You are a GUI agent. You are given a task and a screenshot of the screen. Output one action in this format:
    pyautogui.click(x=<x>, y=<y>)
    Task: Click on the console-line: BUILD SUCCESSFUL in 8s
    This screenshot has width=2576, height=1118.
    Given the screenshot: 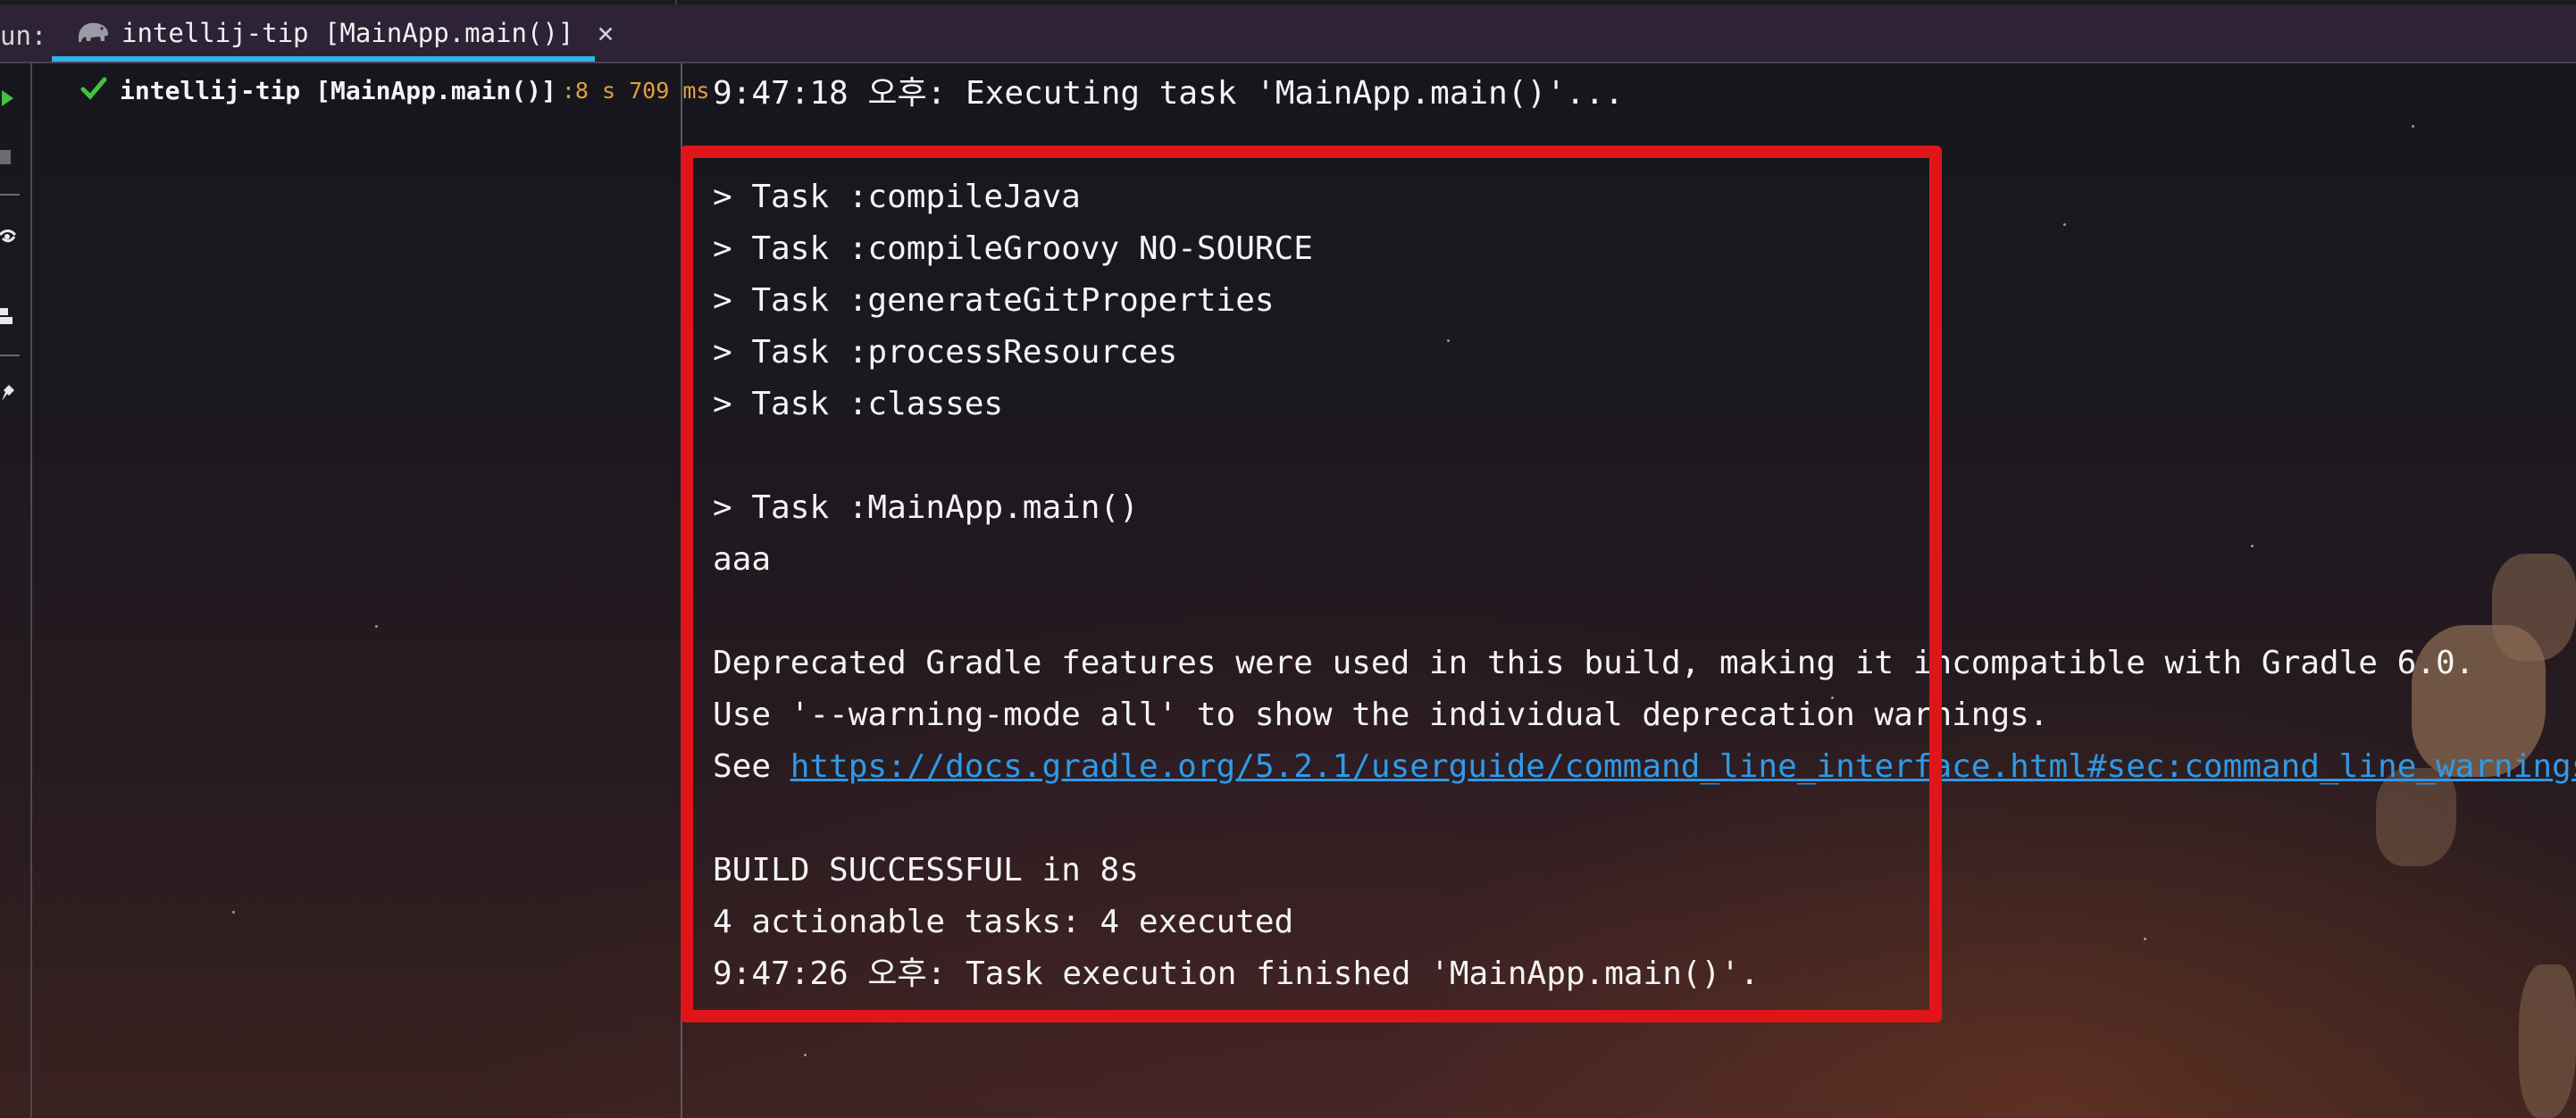 What is the action you would take?
    pyautogui.click(x=926, y=870)
    